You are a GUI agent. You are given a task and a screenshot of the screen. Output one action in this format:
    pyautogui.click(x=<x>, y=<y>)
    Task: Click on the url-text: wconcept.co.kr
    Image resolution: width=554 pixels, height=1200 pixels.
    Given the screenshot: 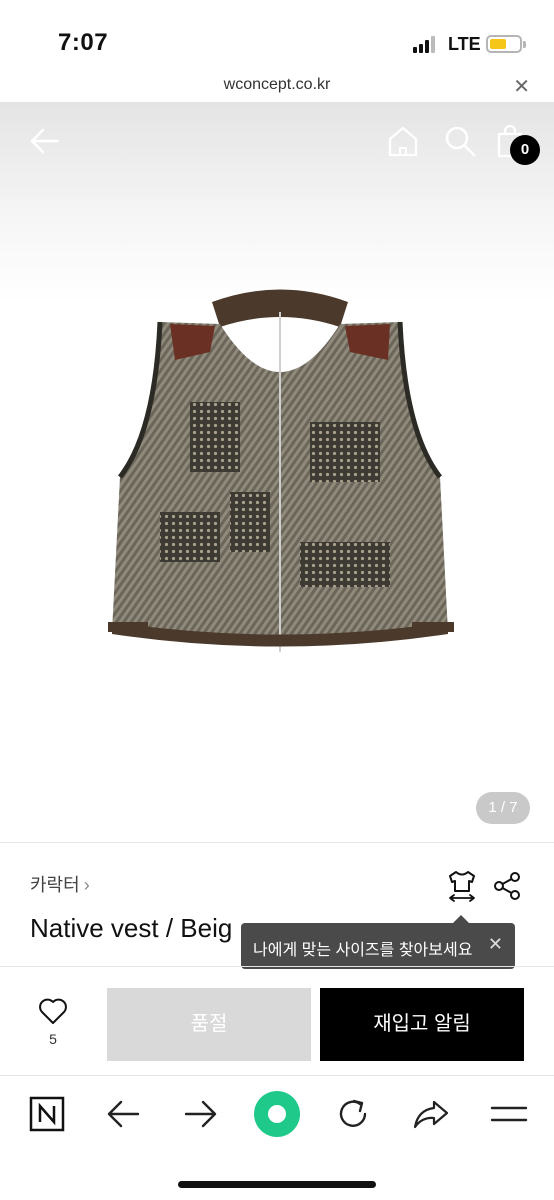 What is the action you would take?
    pyautogui.click(x=277, y=85)
    